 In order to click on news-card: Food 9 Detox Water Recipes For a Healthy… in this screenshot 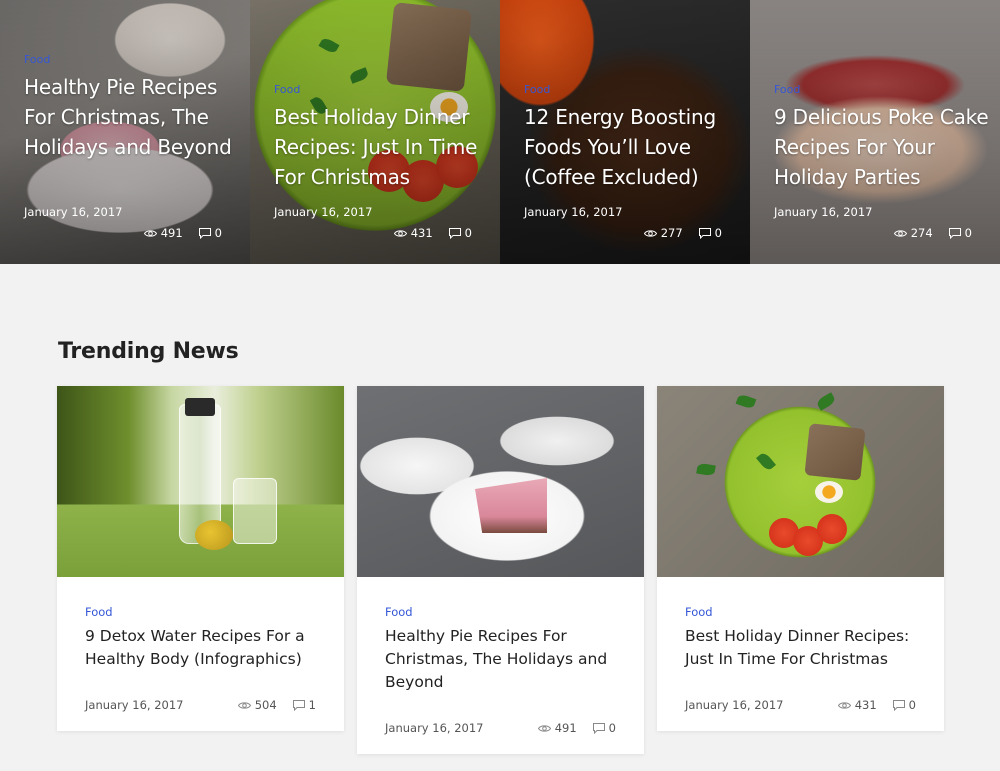, I will do `click(200, 558)`.